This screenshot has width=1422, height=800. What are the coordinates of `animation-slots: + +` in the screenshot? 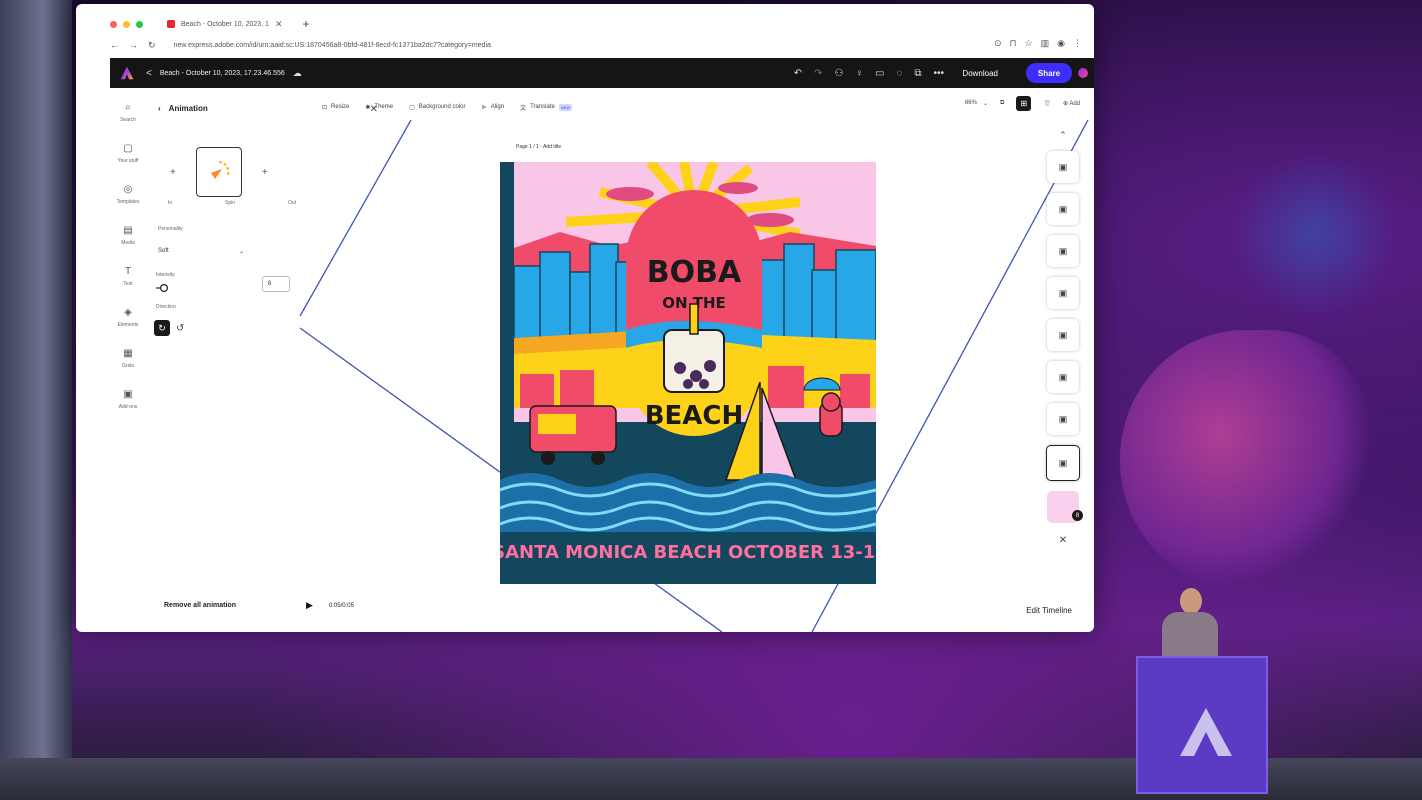 It's located at (225, 172).